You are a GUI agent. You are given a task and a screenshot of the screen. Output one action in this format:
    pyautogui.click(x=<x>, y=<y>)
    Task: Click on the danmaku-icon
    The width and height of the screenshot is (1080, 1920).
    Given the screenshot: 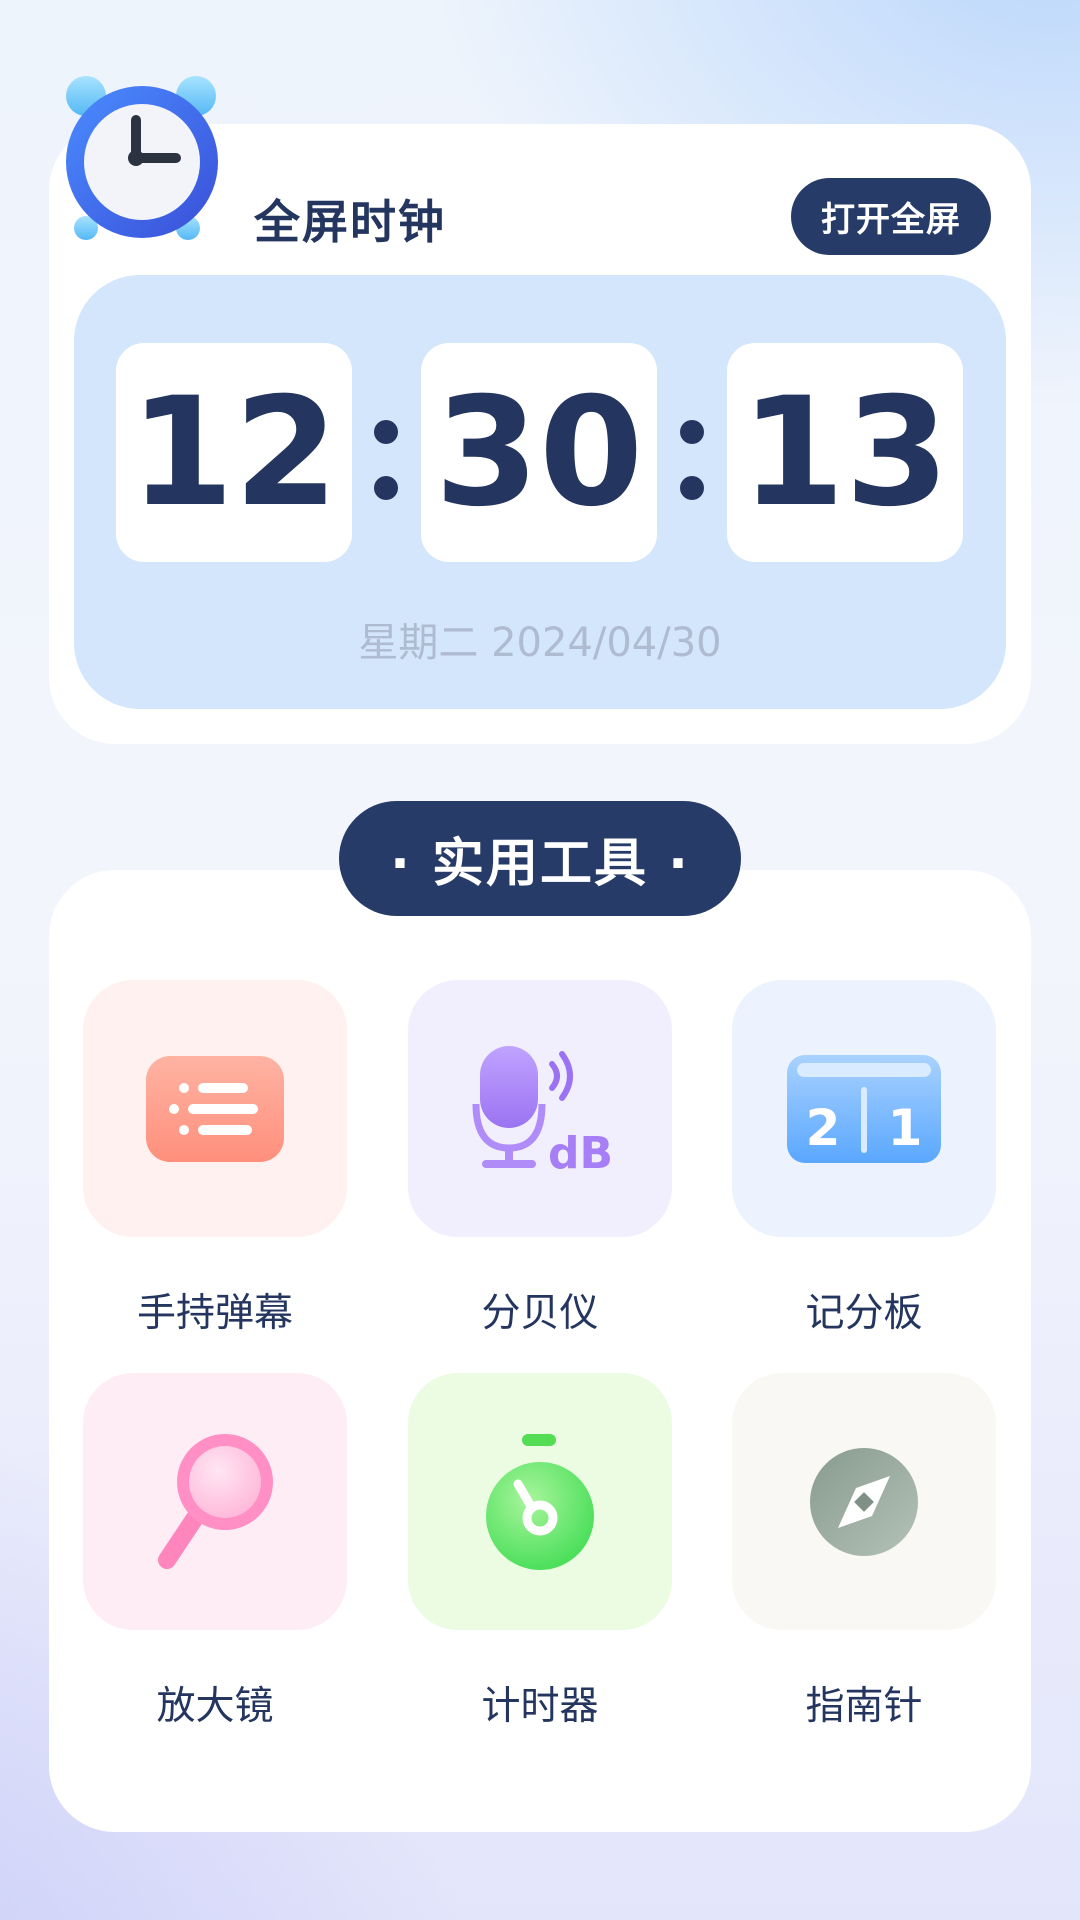 What is the action you would take?
    pyautogui.click(x=215, y=1108)
    